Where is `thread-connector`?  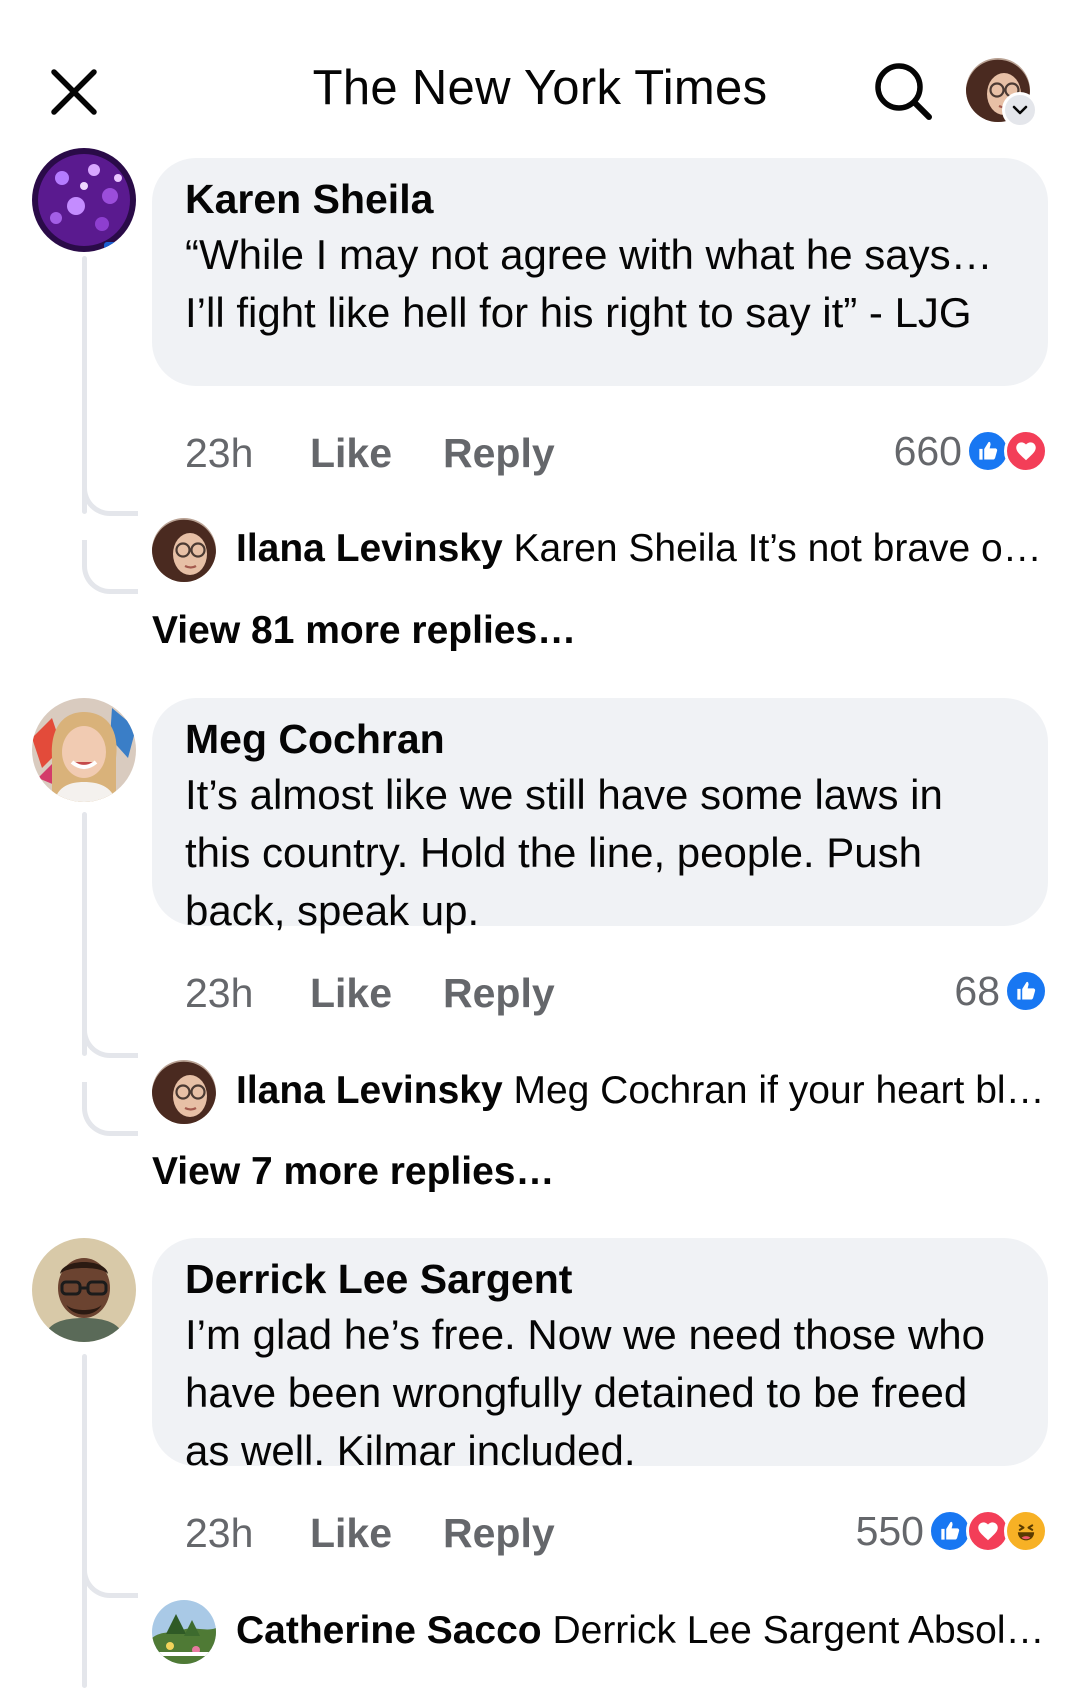 thread-connector is located at coordinates (84, 1521).